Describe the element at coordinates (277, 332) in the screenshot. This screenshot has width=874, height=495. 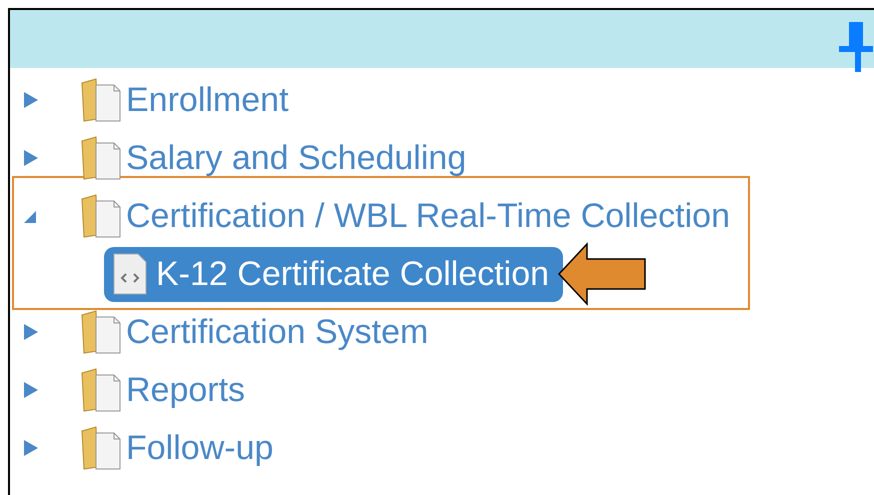
I see `tree-item: Certification System` at that location.